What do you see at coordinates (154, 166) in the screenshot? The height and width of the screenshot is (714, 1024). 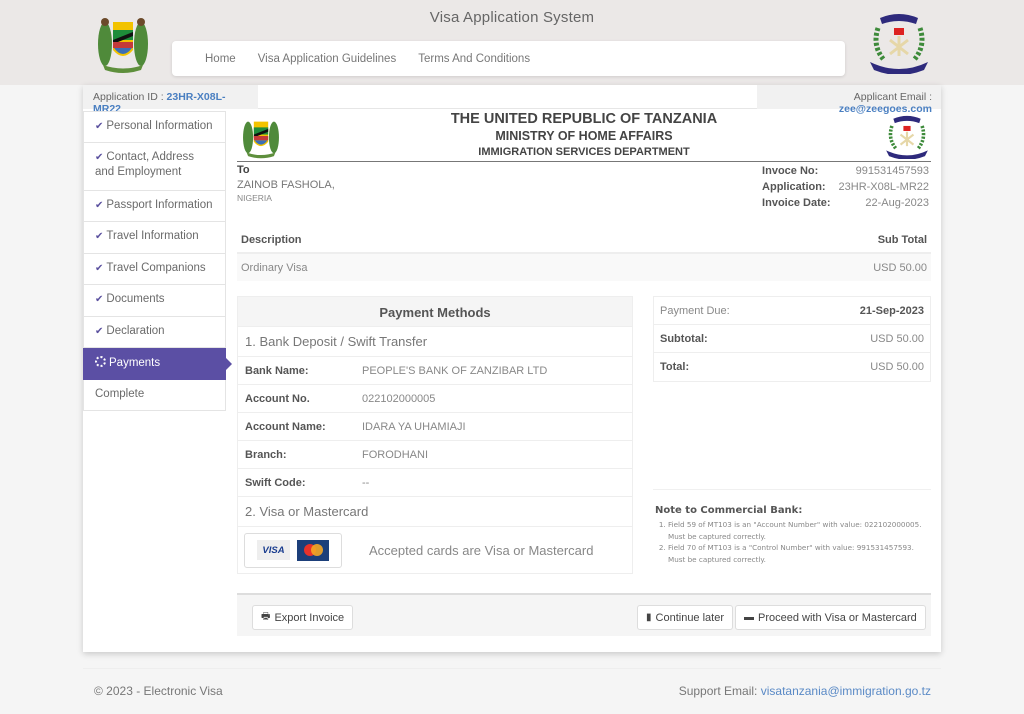 I see `sidebar-item-contact-address: ✔ Contact, Address and Employment` at bounding box center [154, 166].